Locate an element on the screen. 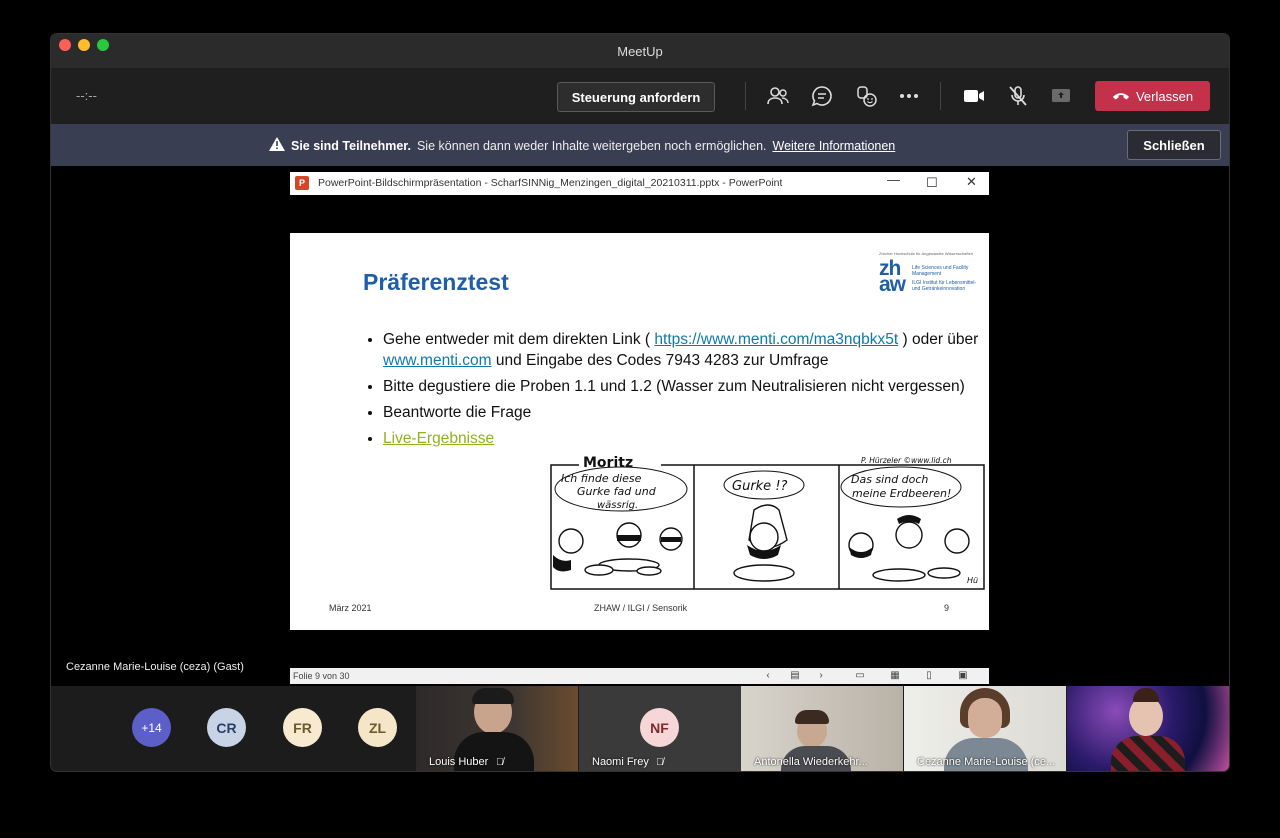 The image size is (1280, 838). slide-title: Präferenztest is located at coordinates (436, 282).